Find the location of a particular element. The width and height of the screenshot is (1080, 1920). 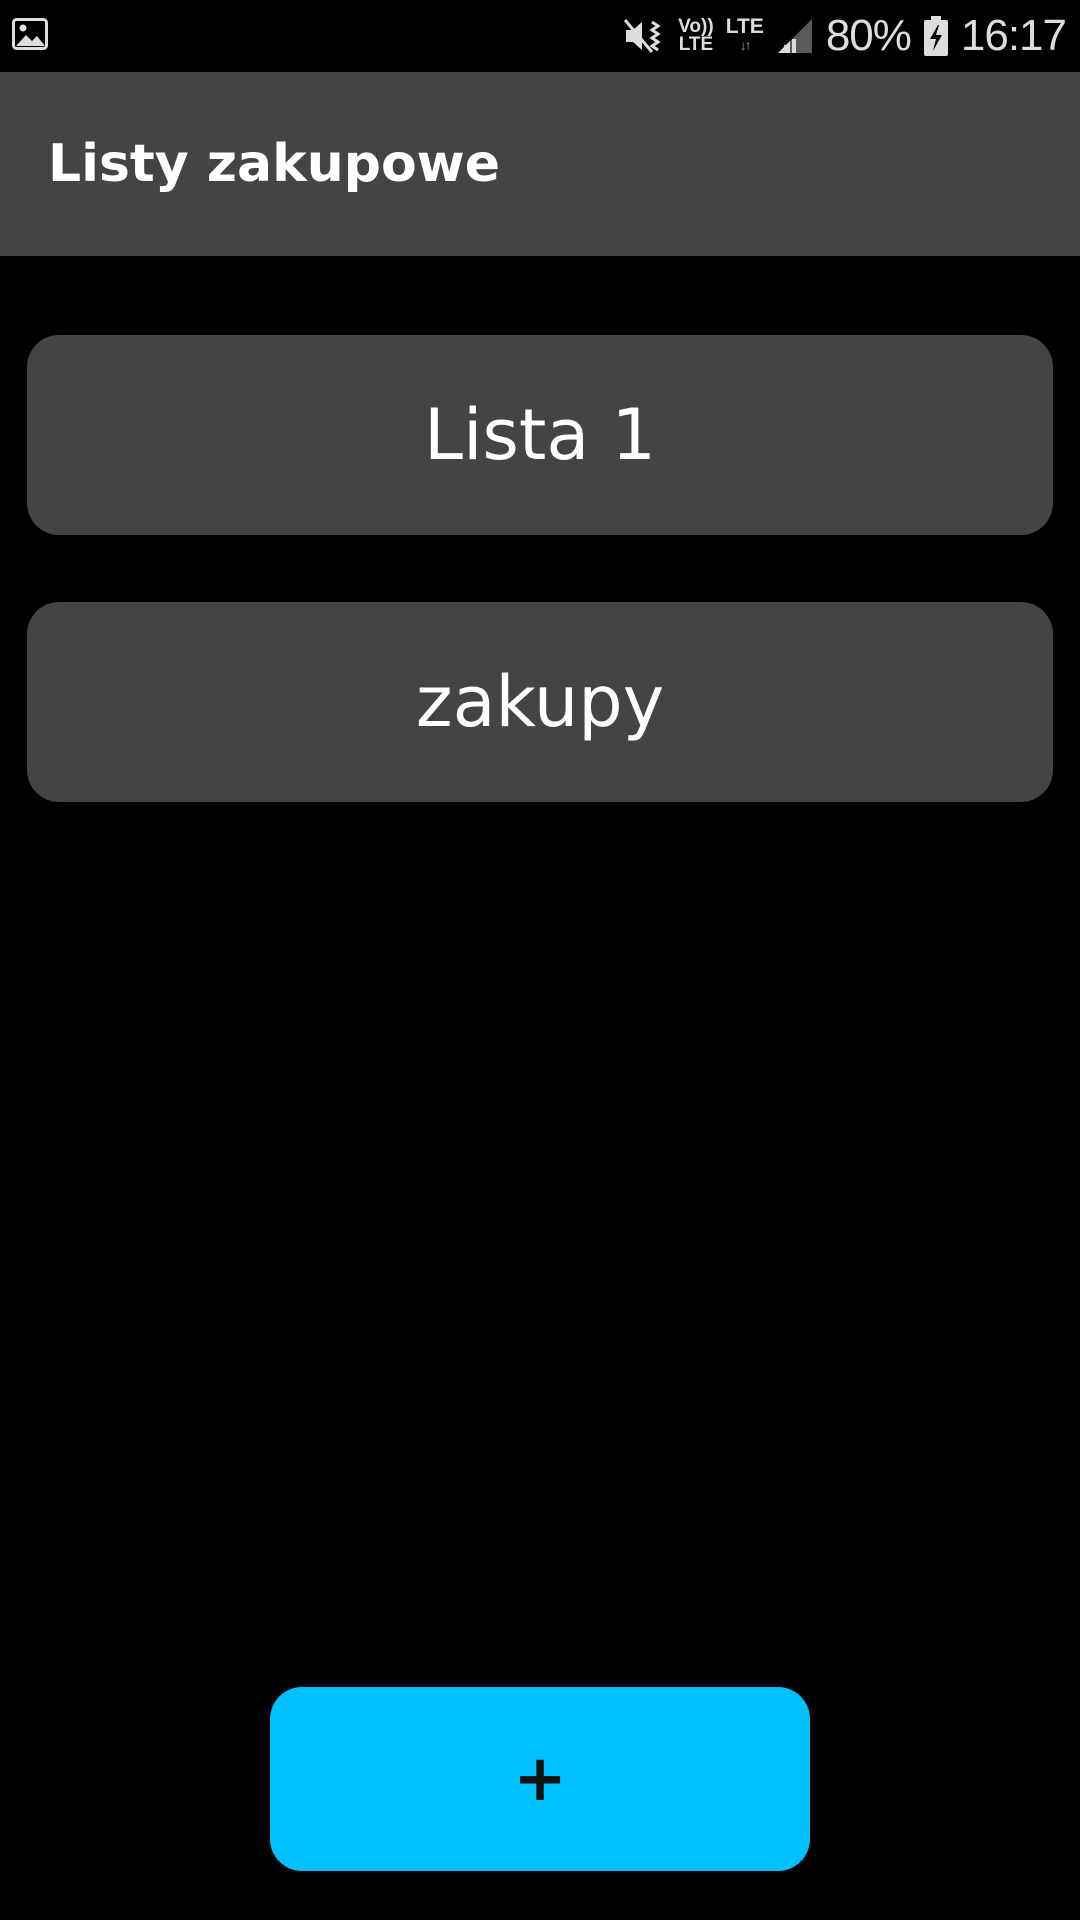

image-icon is located at coordinates (30, 34).